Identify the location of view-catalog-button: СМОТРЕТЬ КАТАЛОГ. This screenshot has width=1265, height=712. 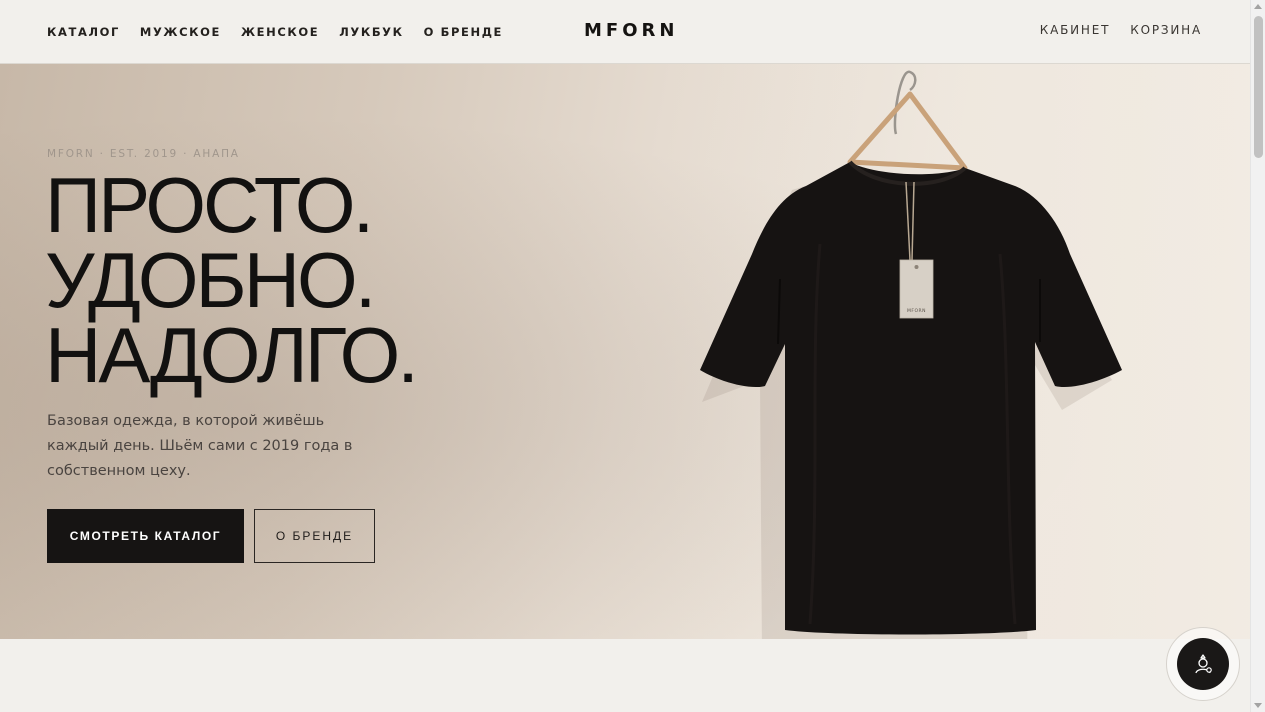
(145, 536).